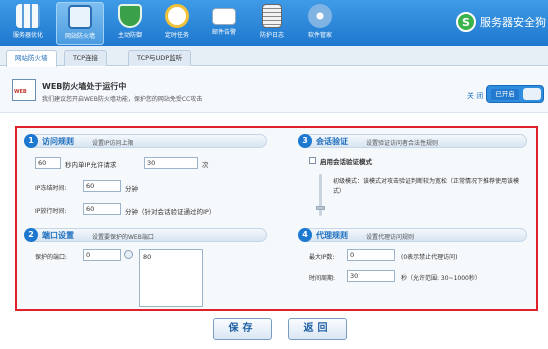 This screenshot has width=548, height=349. What do you see at coordinates (429, 257) in the screenshot?
I see `max-ip-hint: (0表示禁止代理访问)` at bounding box center [429, 257].